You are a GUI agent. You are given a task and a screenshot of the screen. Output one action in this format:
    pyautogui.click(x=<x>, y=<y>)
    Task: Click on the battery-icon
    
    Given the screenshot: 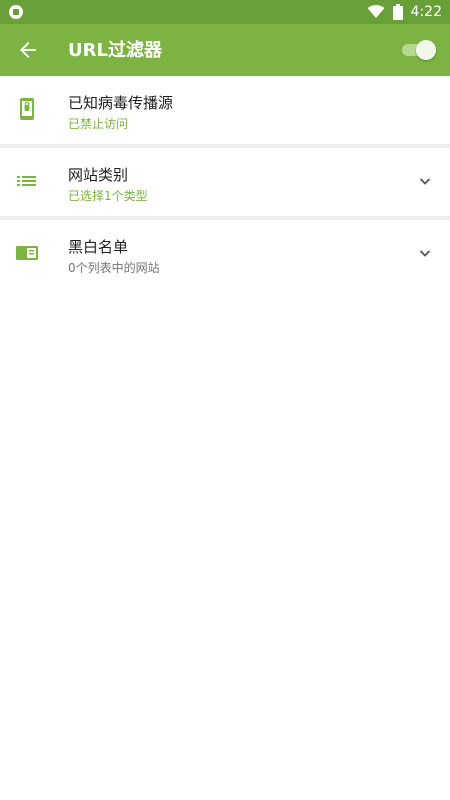 What is the action you would take?
    pyautogui.click(x=397, y=12)
    